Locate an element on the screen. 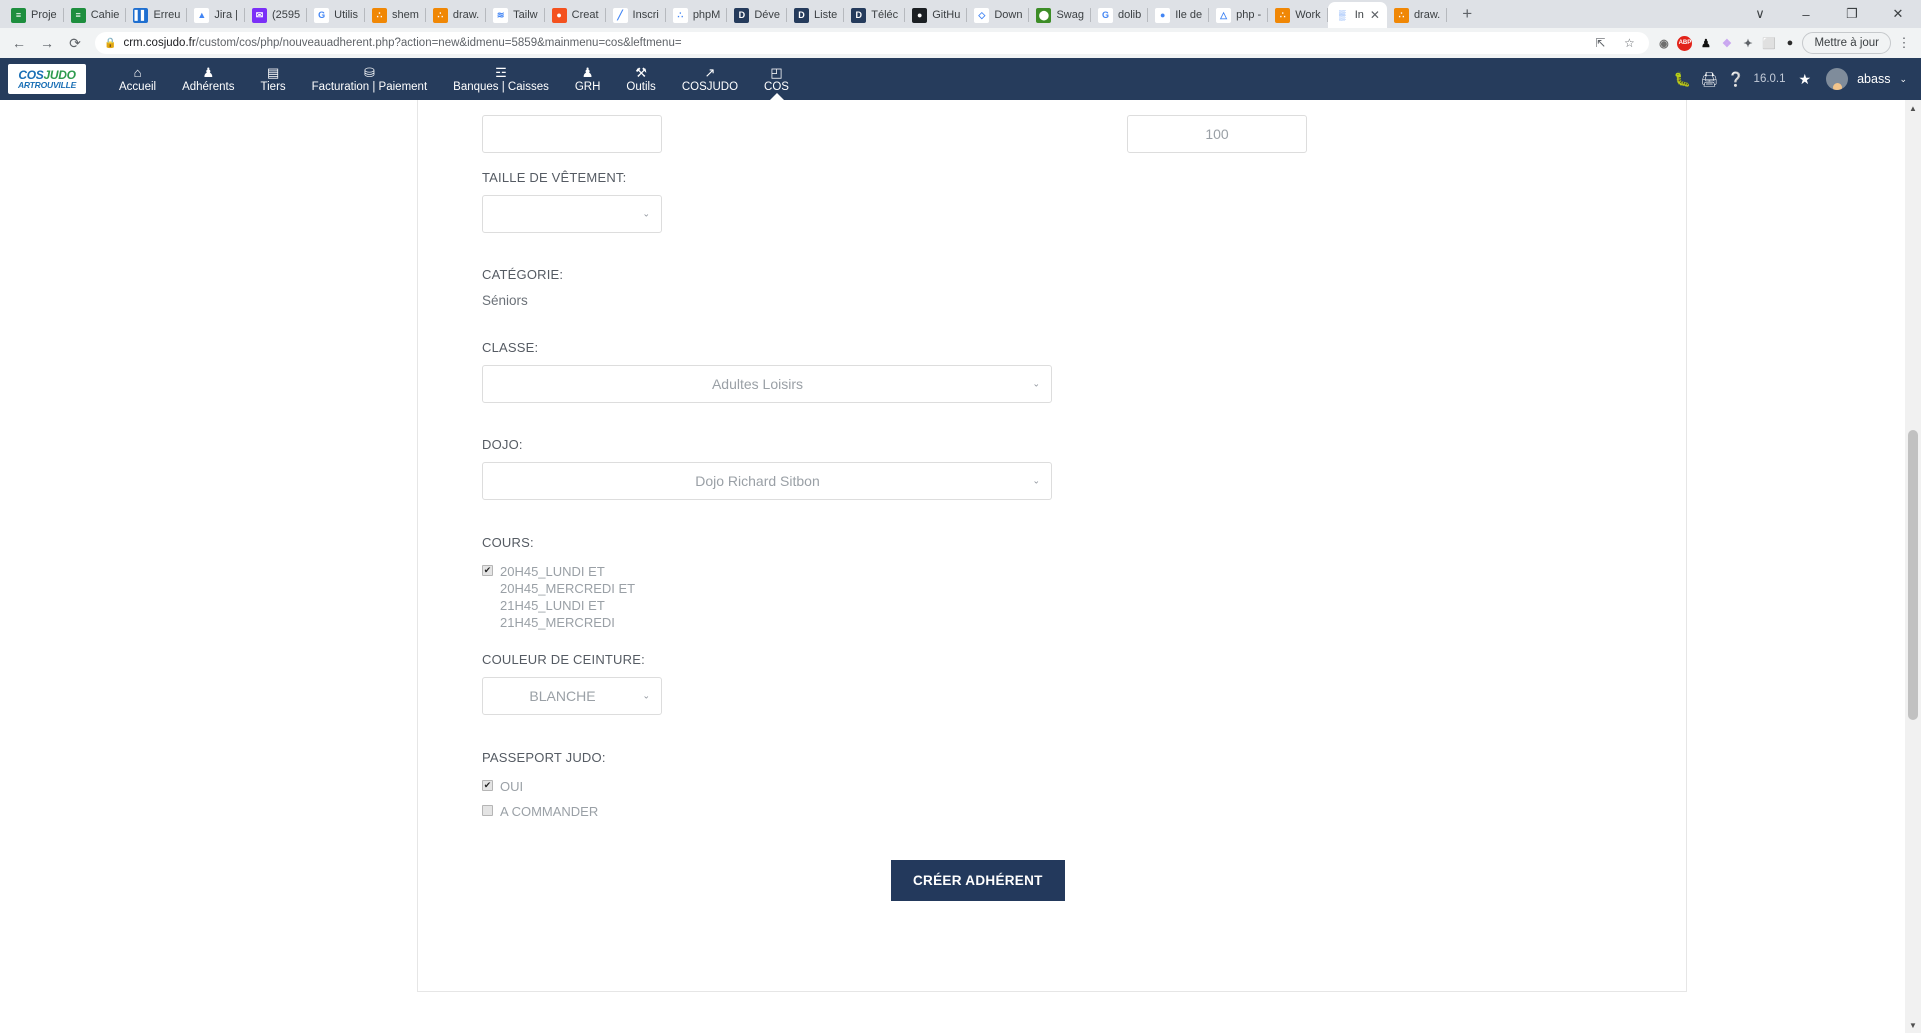 Image resolution: width=1921 pixels, height=1033 pixels. browser-tab: ∴ phpM is located at coordinates (697, 15).